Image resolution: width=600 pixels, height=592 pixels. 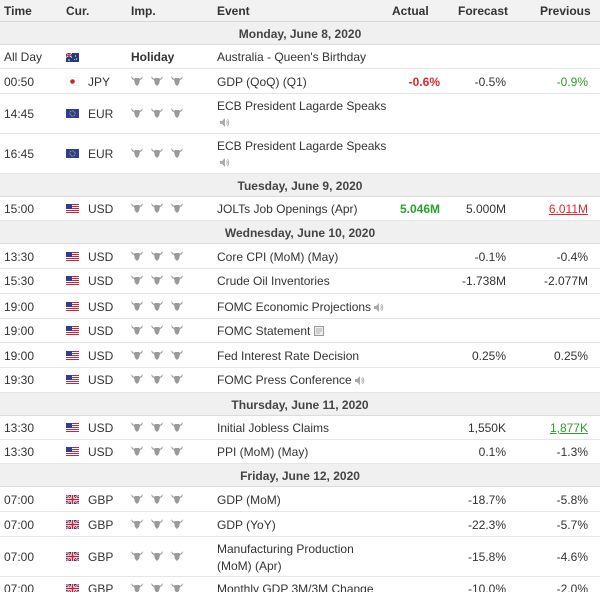 I want to click on event-name: FOMC Press Conference, so click(x=317, y=380).